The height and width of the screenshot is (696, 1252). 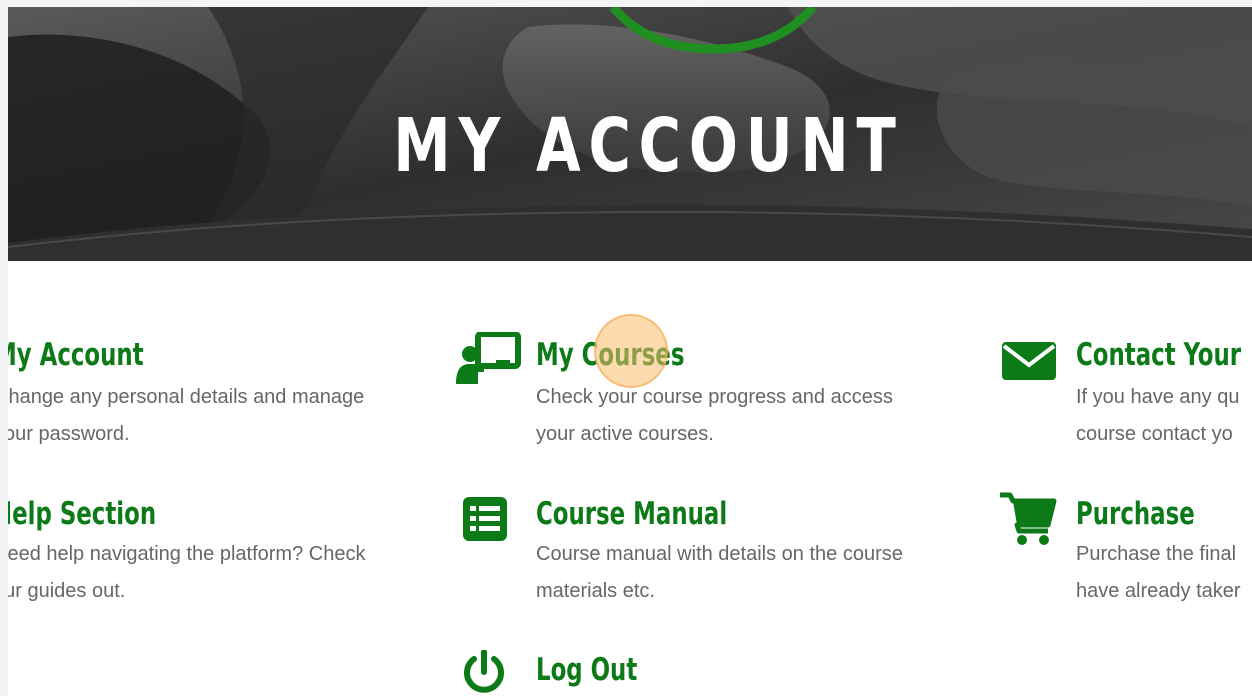 I want to click on purchase-description-line: have already taker, so click(x=1158, y=591).